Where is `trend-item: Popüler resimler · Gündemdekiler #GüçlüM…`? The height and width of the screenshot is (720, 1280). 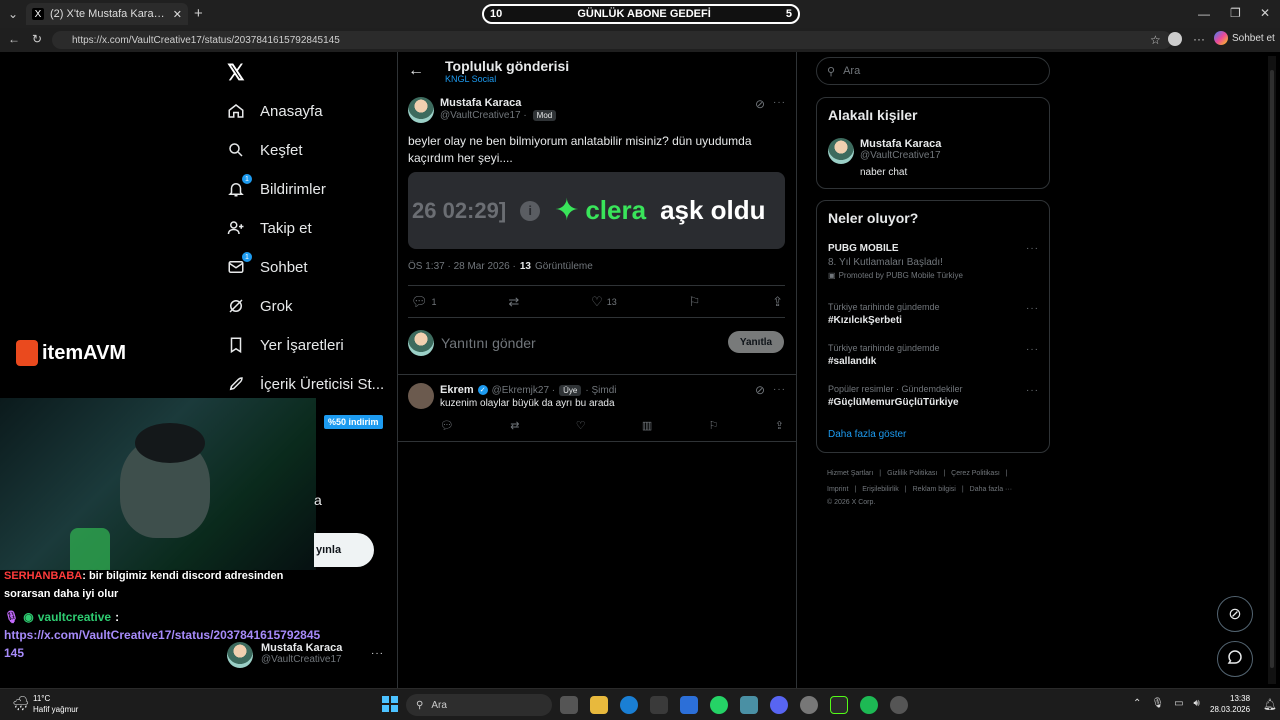
trend-item: Popüler resimler · Gündemdekiler #GüçlüM… is located at coordinates (895, 396).